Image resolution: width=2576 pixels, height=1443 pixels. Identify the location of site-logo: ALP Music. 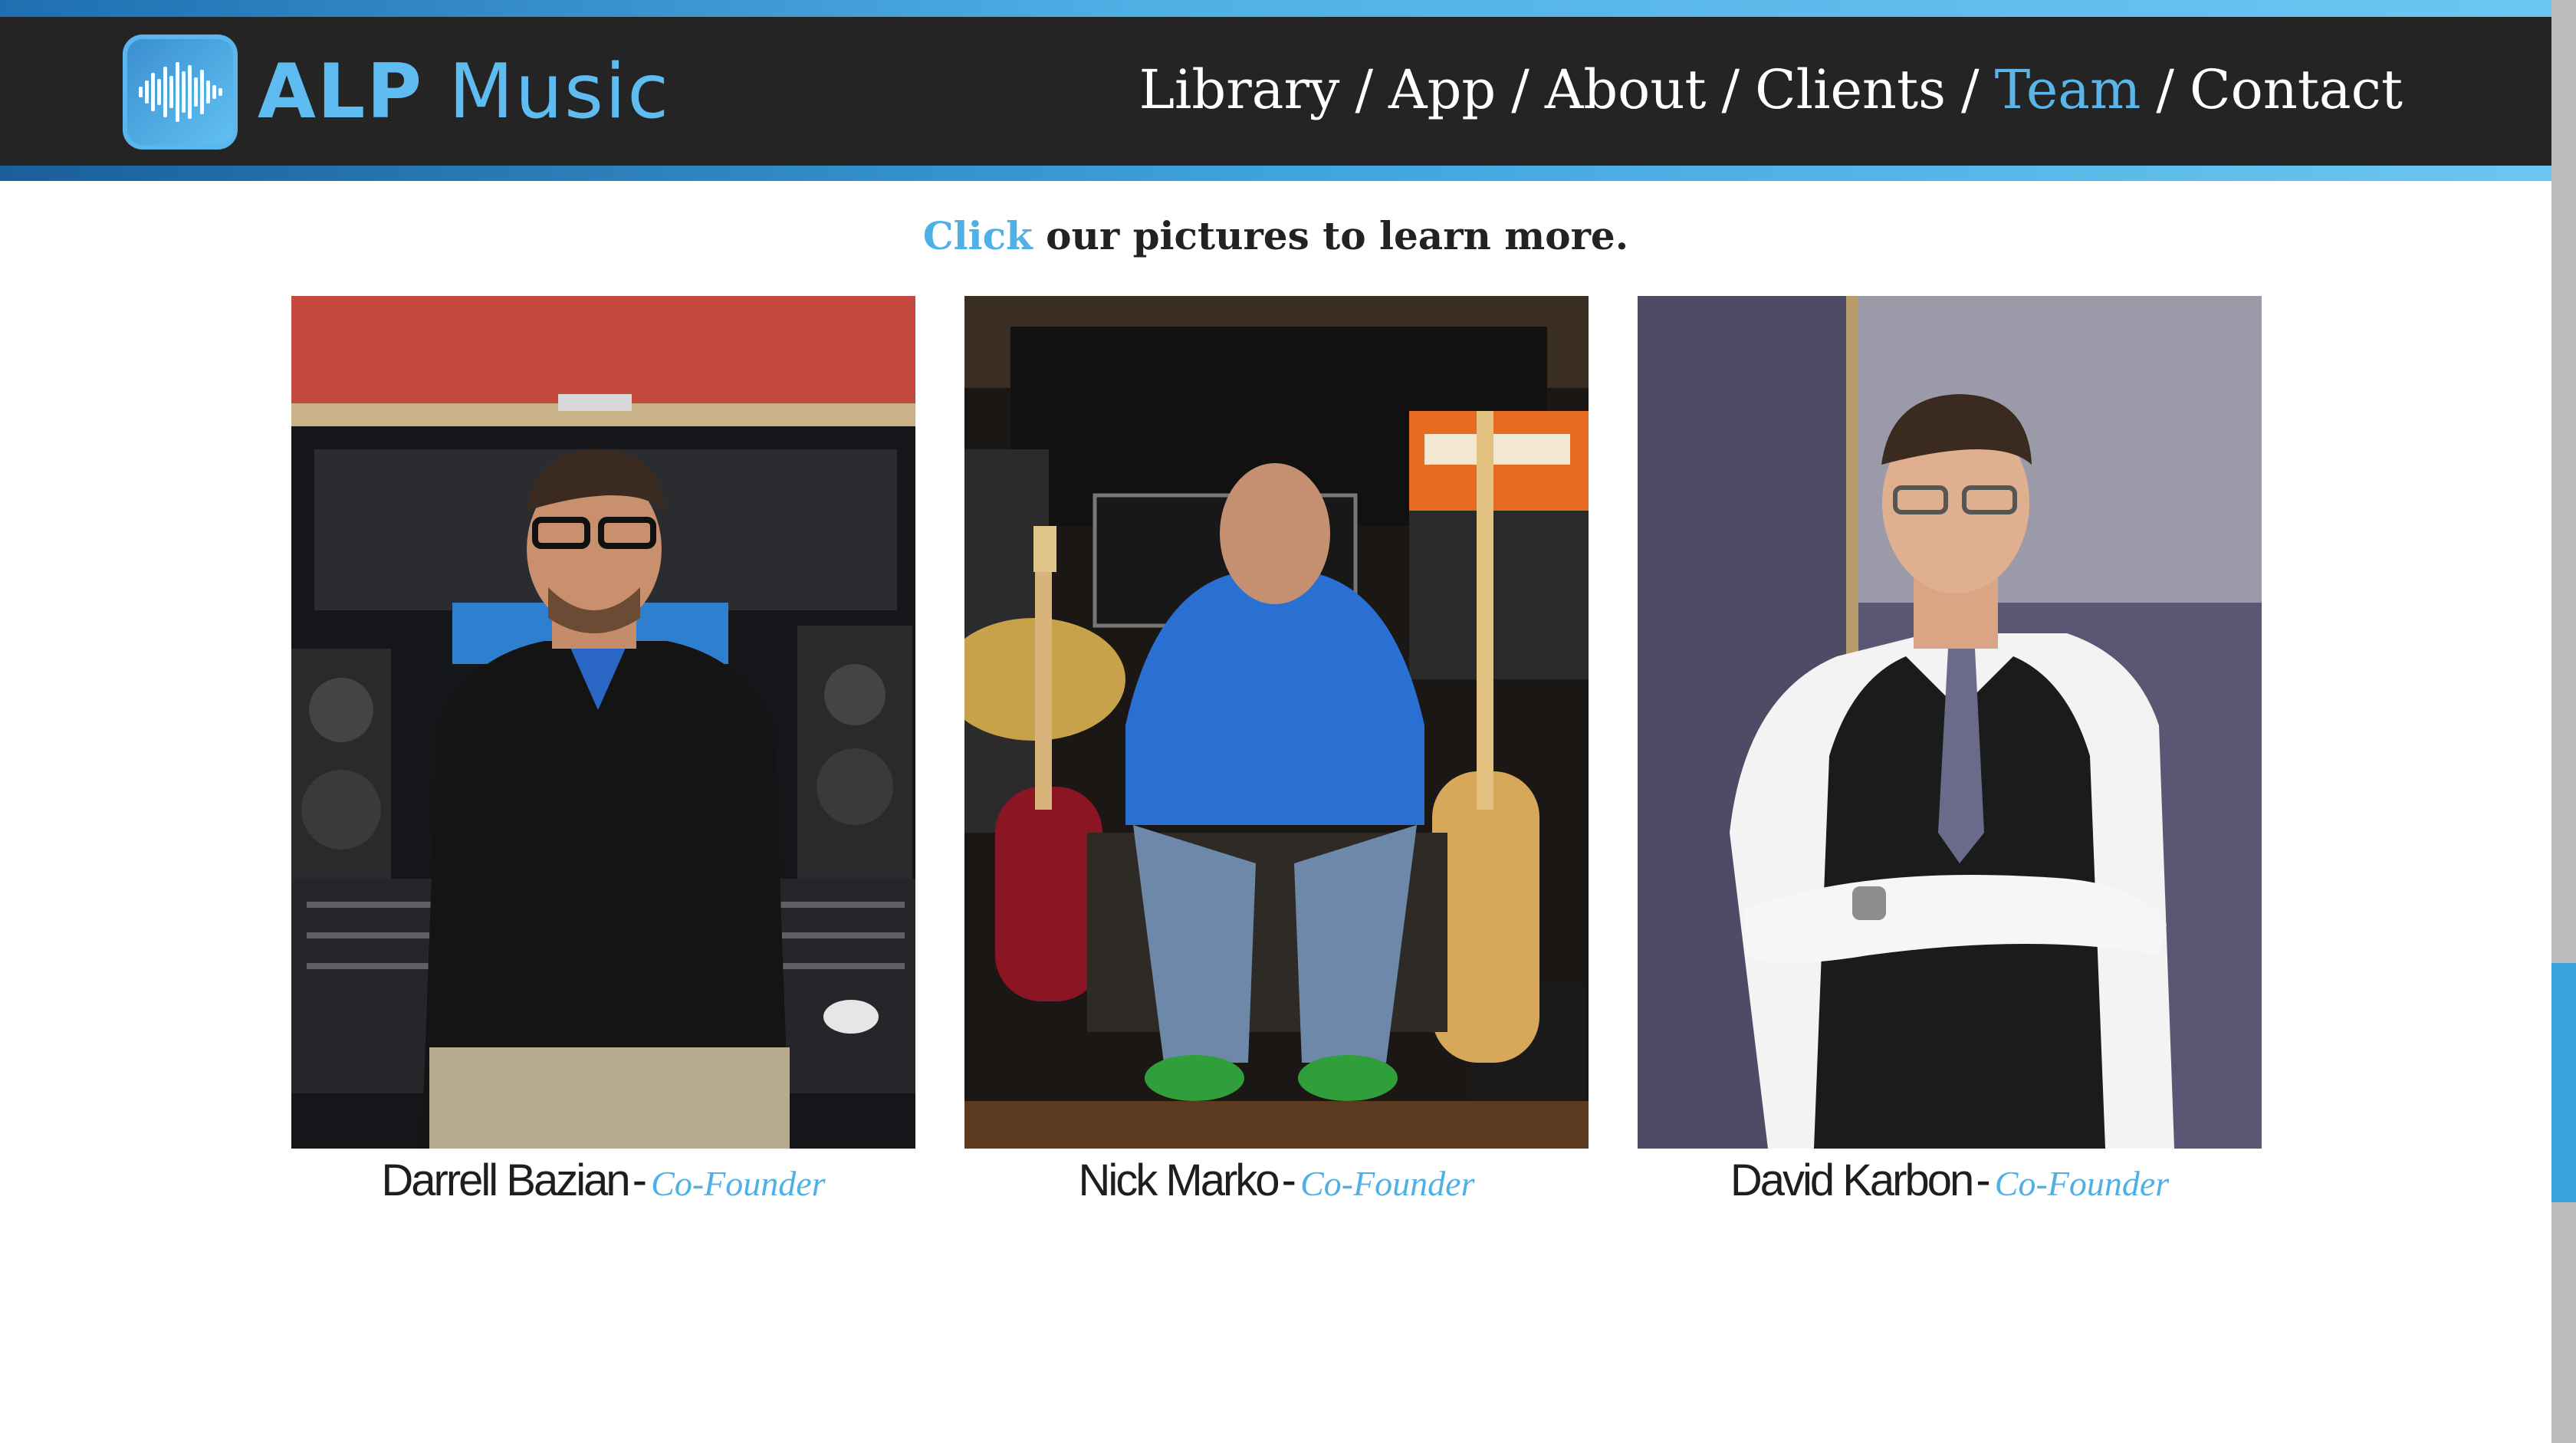
(396, 92).